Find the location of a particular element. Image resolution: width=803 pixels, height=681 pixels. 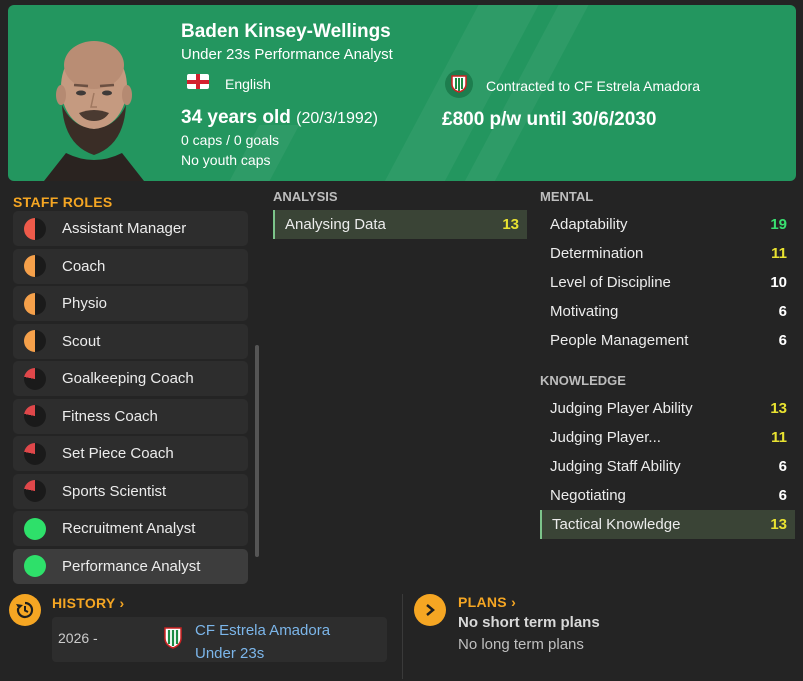

attribute-row: People Management 6 is located at coordinates (667, 340).